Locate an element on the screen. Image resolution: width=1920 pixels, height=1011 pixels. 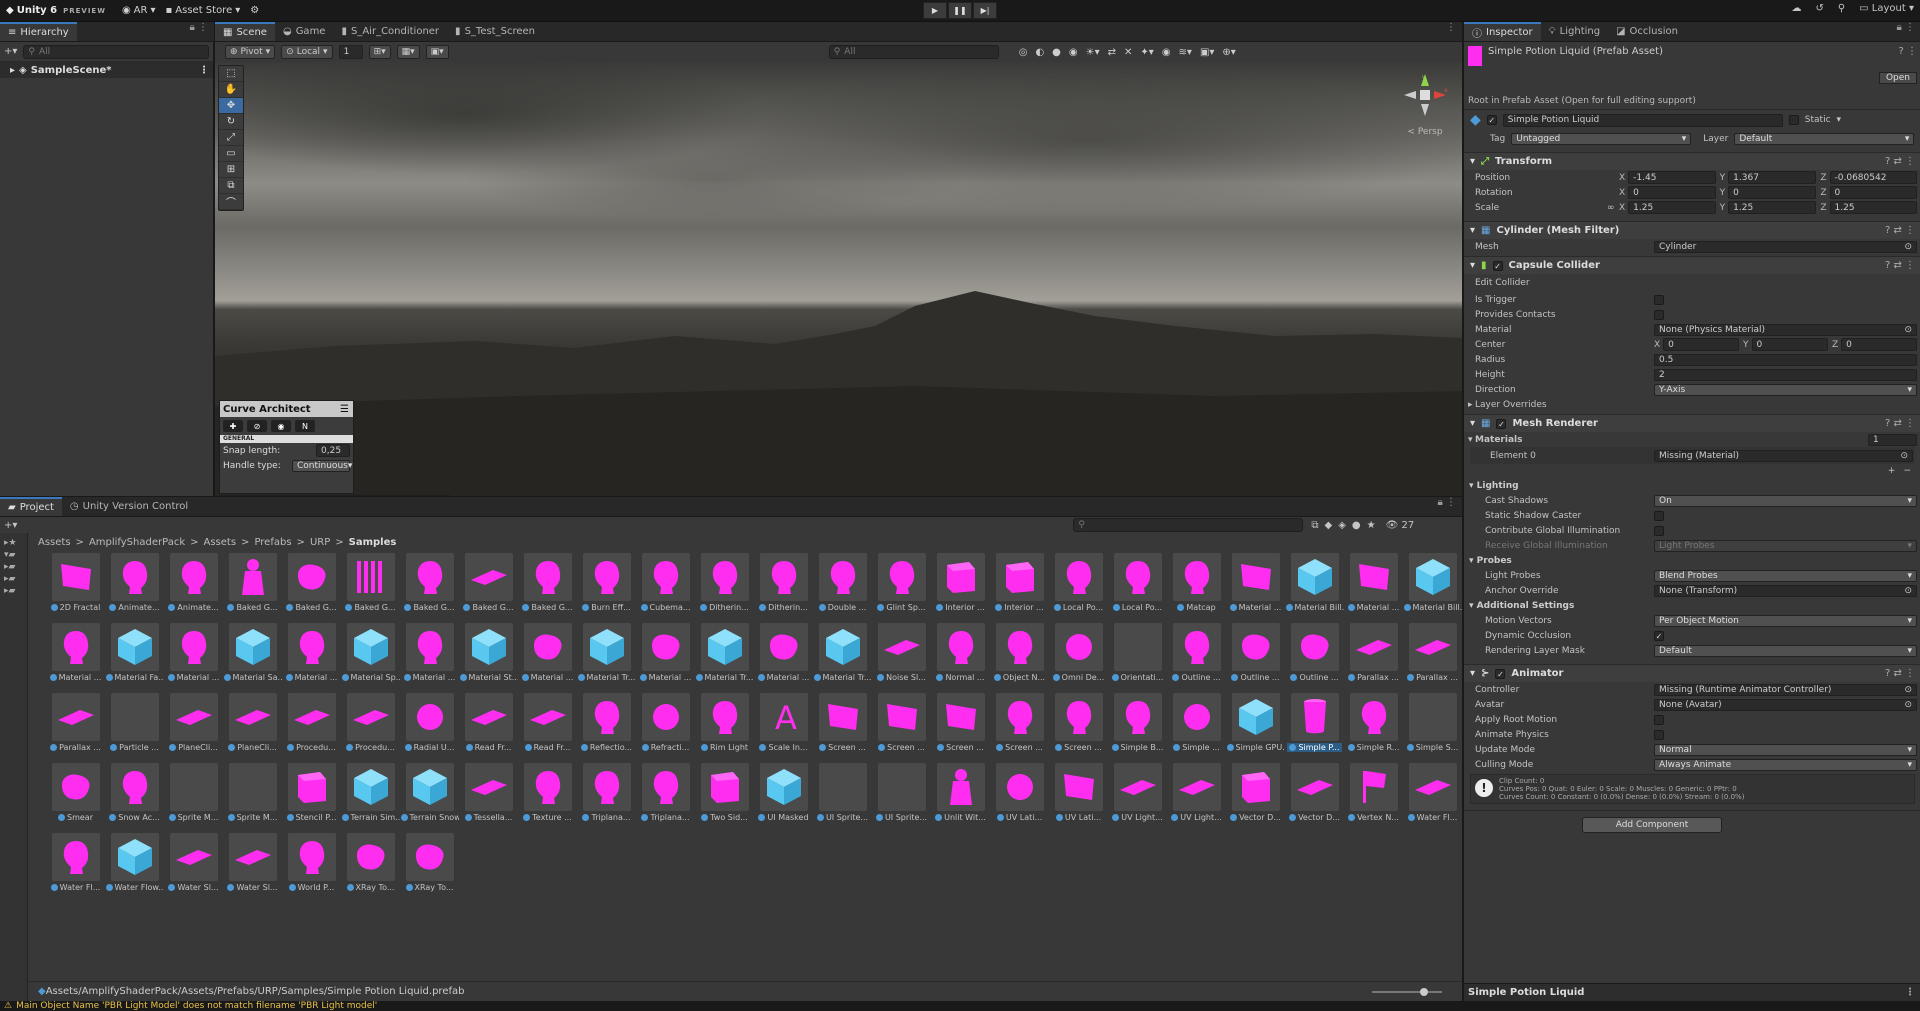
help-icon: ? ⋮ is located at coordinates (1908, 56).